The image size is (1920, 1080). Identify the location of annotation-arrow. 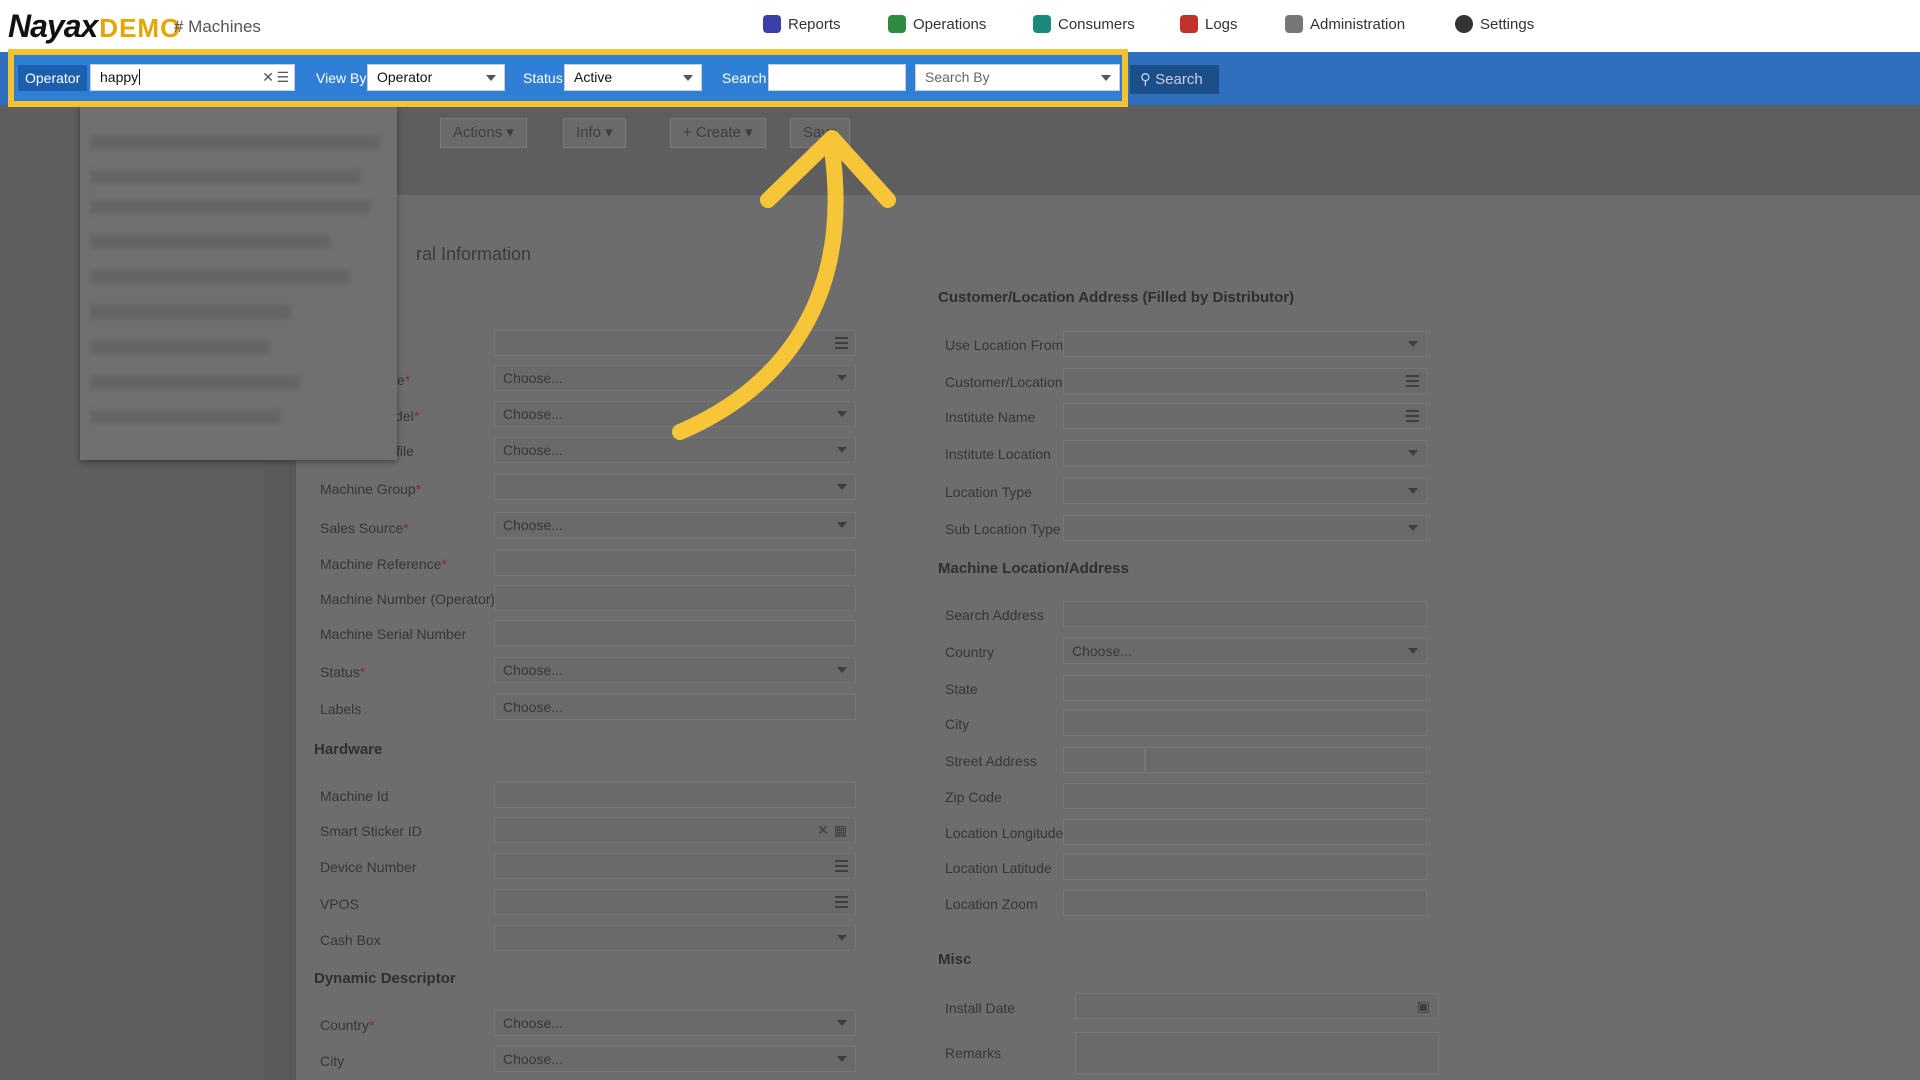
(784, 285).